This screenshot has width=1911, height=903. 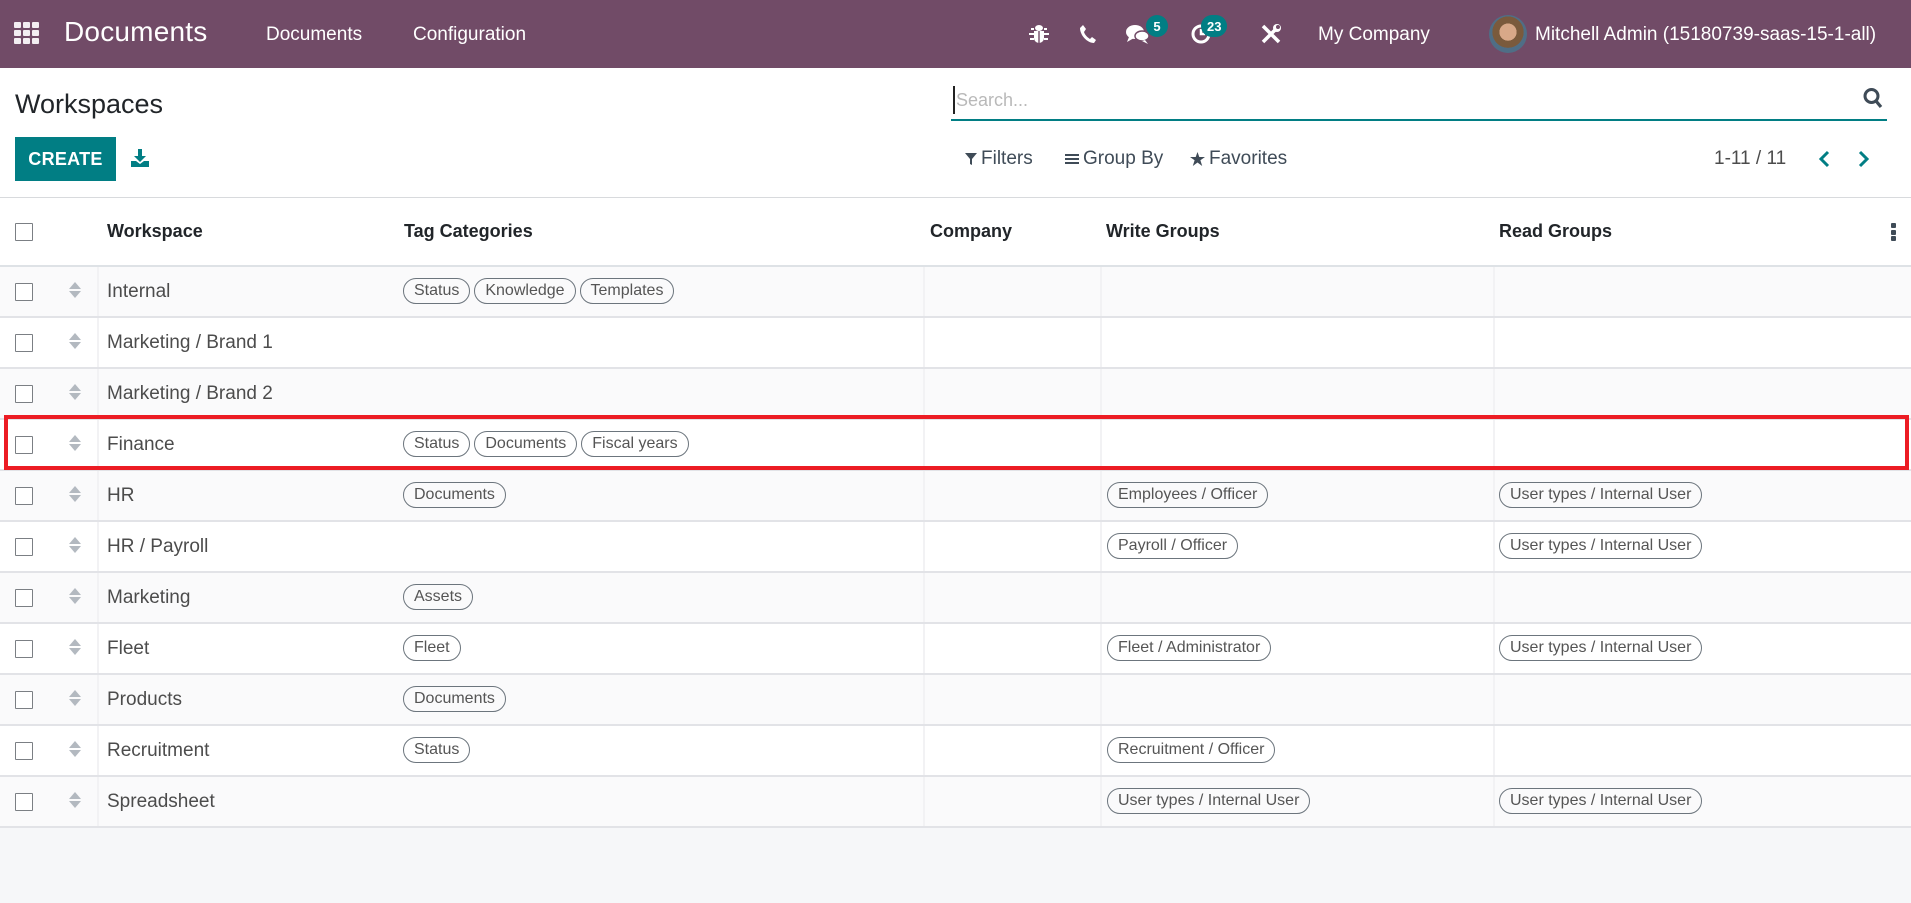 I want to click on user-menu: Mitchell Admin (15180739-saas-15-1-all), so click(x=1705, y=35).